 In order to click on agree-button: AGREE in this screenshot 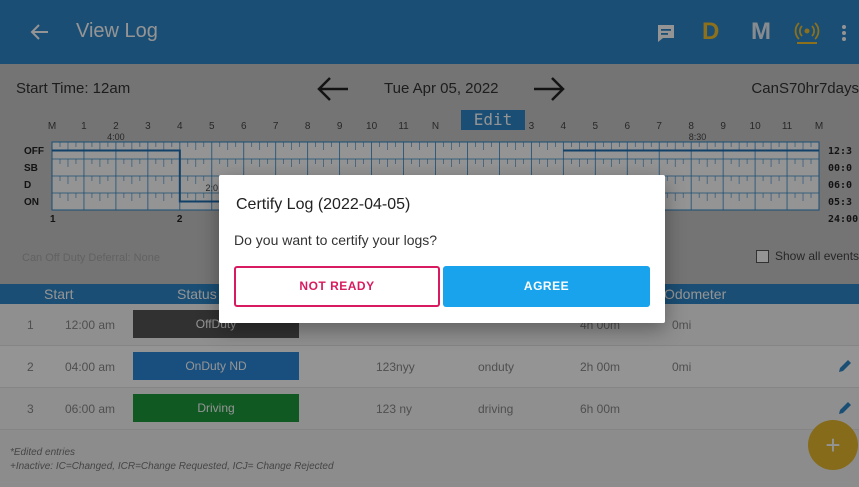, I will do `click(546, 286)`.